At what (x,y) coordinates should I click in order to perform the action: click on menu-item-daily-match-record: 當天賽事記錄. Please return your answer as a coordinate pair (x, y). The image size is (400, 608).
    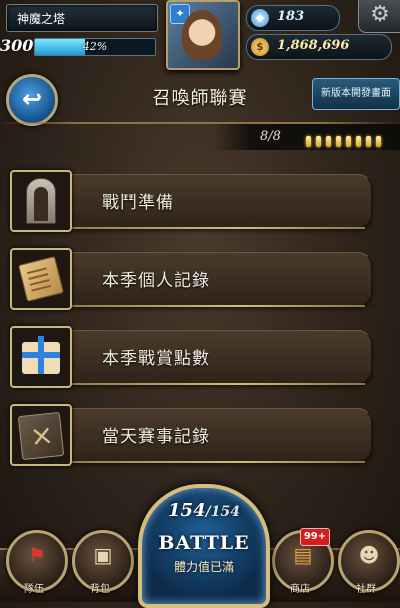
    Looking at the image, I should click on (191, 435).